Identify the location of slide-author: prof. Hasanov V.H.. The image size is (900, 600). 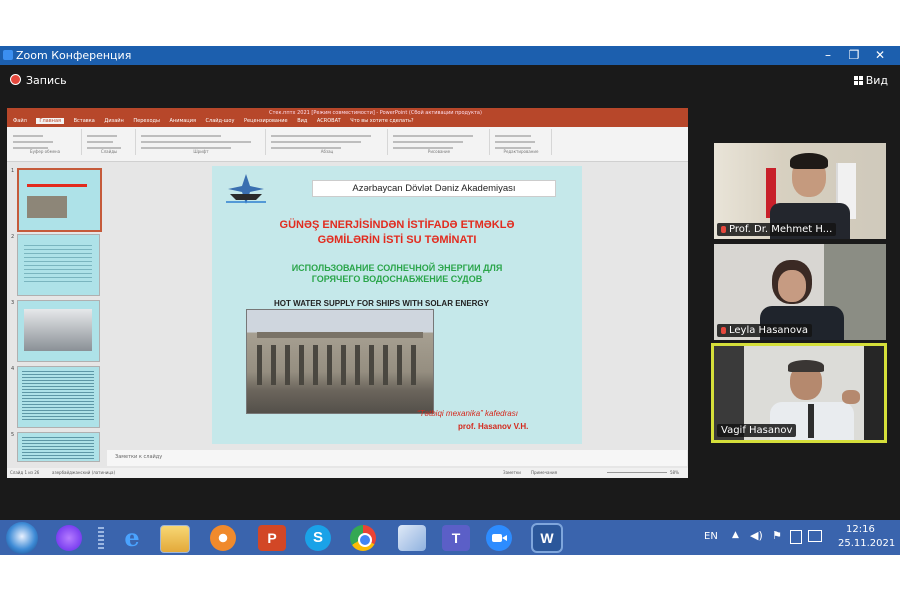
(493, 426).